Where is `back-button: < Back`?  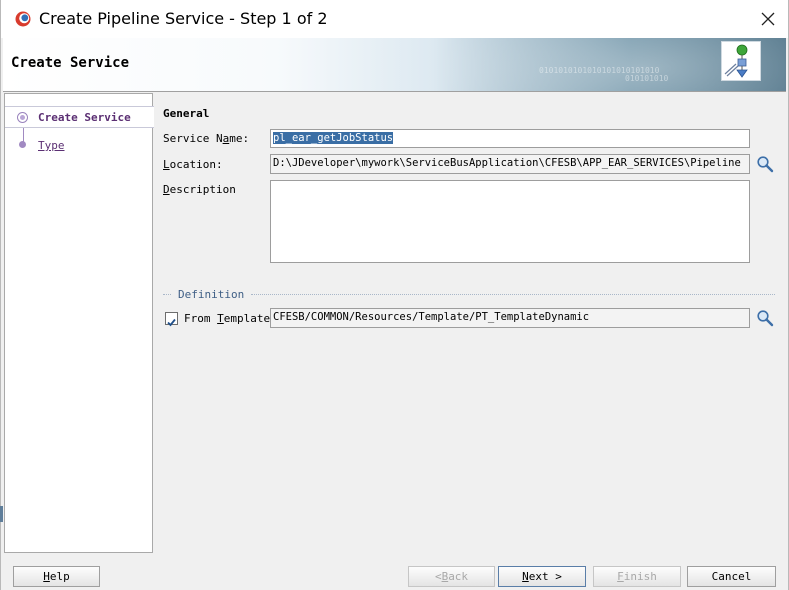 back-button: < Back is located at coordinates (451, 576).